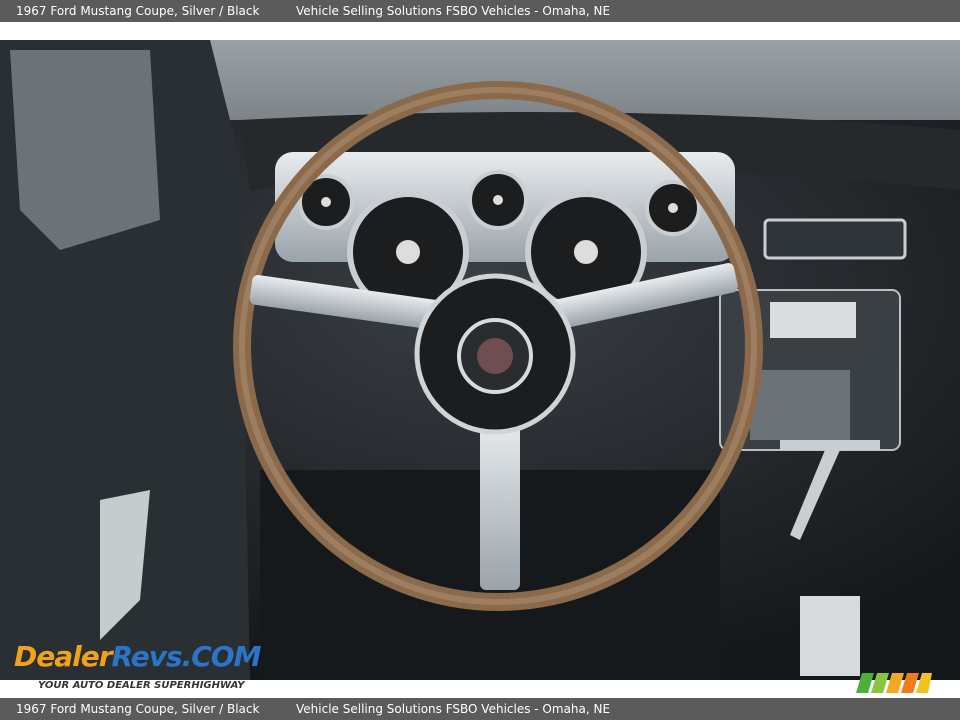 This screenshot has width=960, height=720. I want to click on spoke-bottom, so click(500, 505).